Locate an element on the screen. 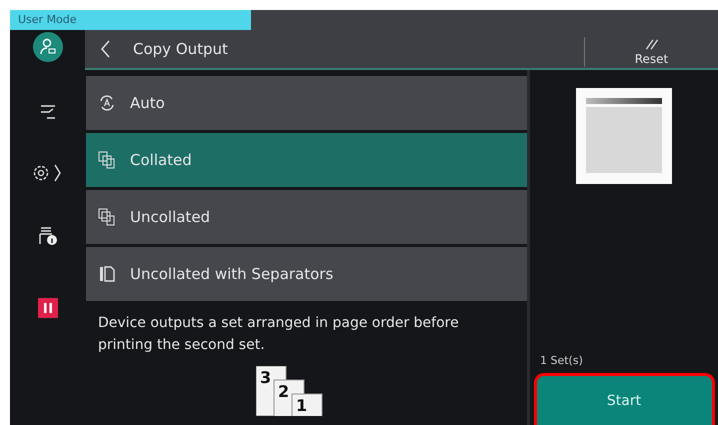 This screenshot has width=718, height=425. mode-banner: User Mode is located at coordinates (130, 20).